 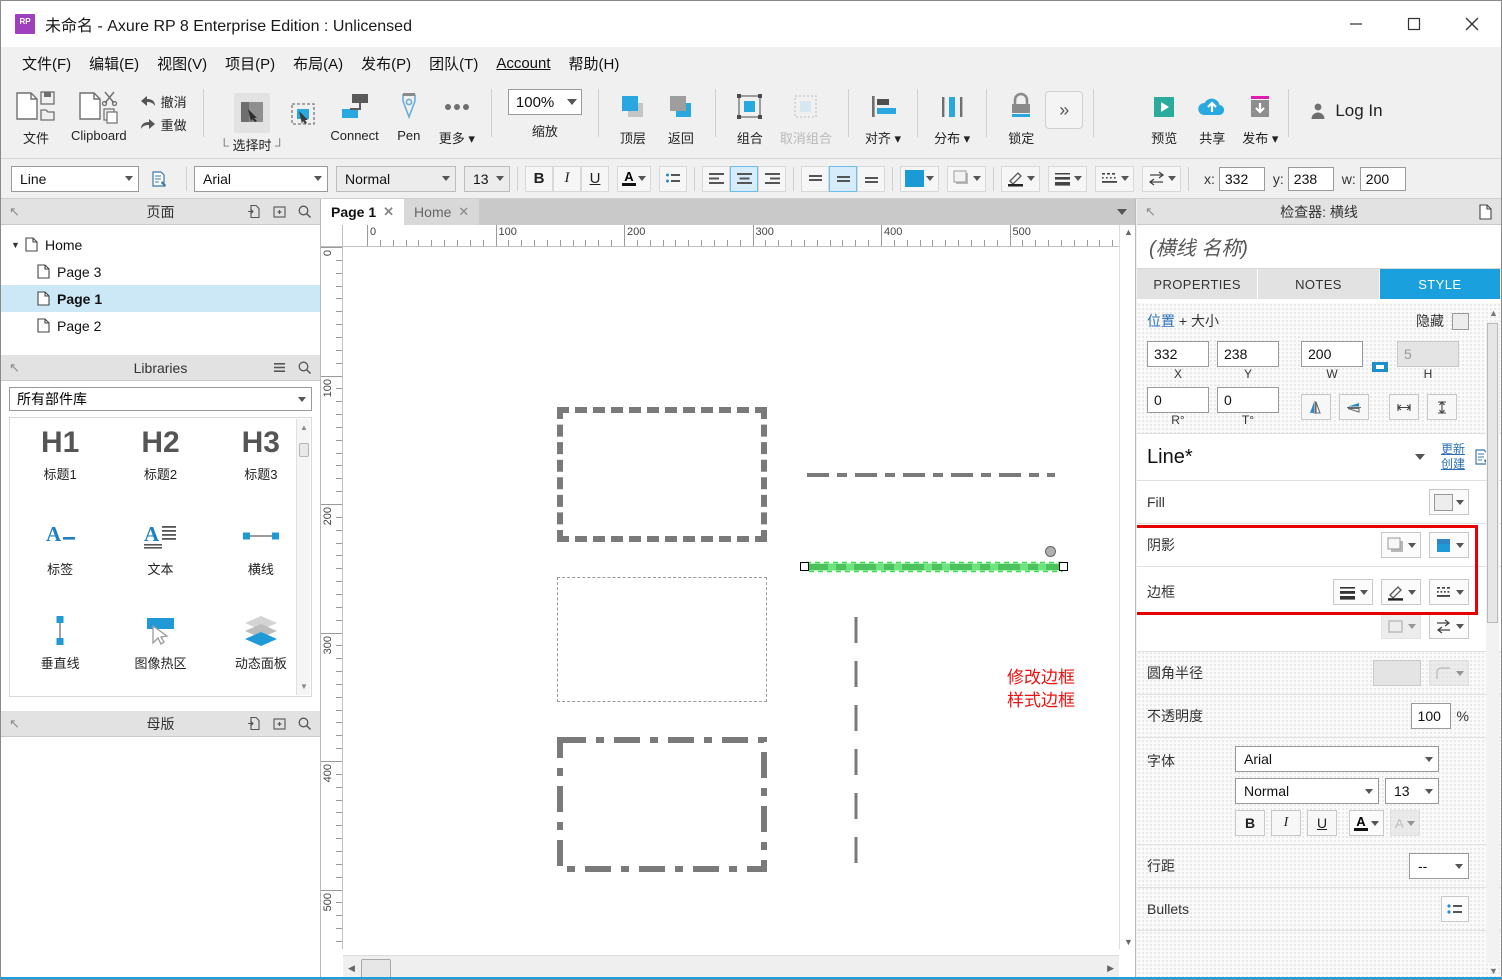 What do you see at coordinates (388, 212) in the screenshot?
I see `close-icon: ✕` at bounding box center [388, 212].